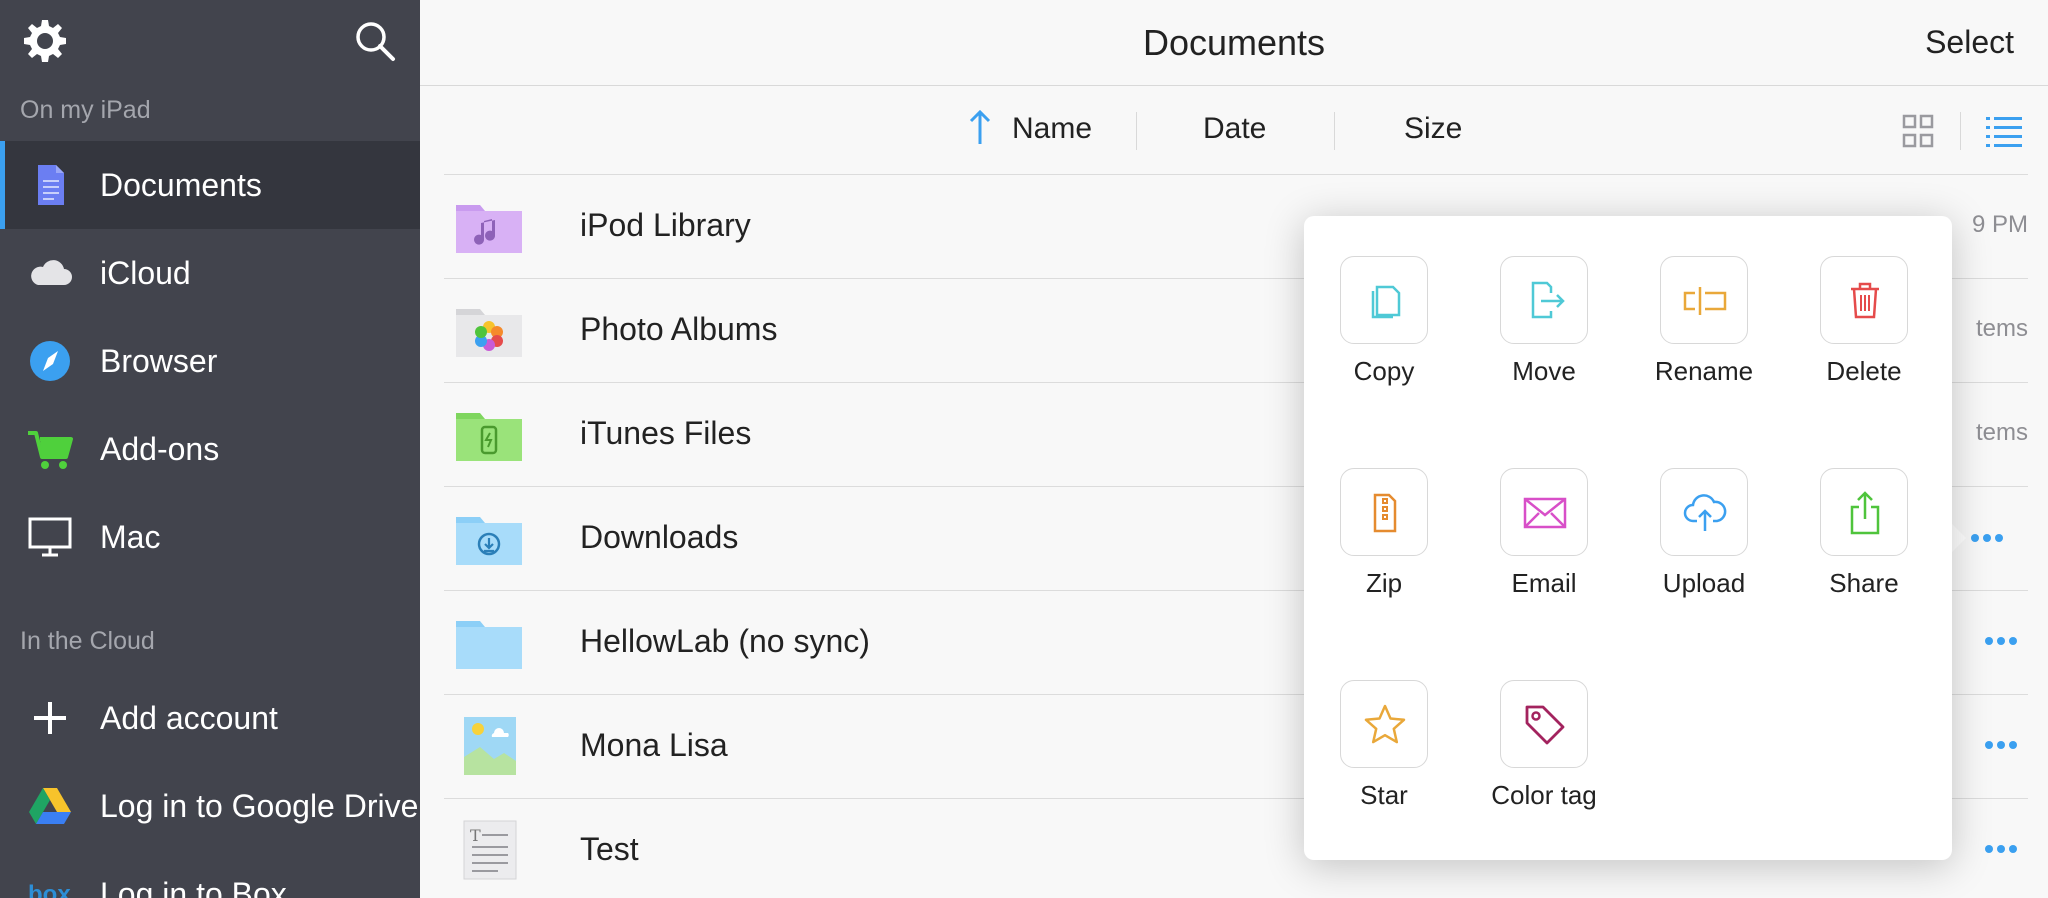 The width and height of the screenshot is (2048, 898). I want to click on upload-button, so click(1704, 512).